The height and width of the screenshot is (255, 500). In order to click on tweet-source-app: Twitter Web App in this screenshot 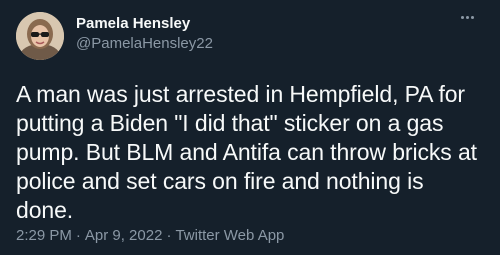, I will do `click(229, 235)`.